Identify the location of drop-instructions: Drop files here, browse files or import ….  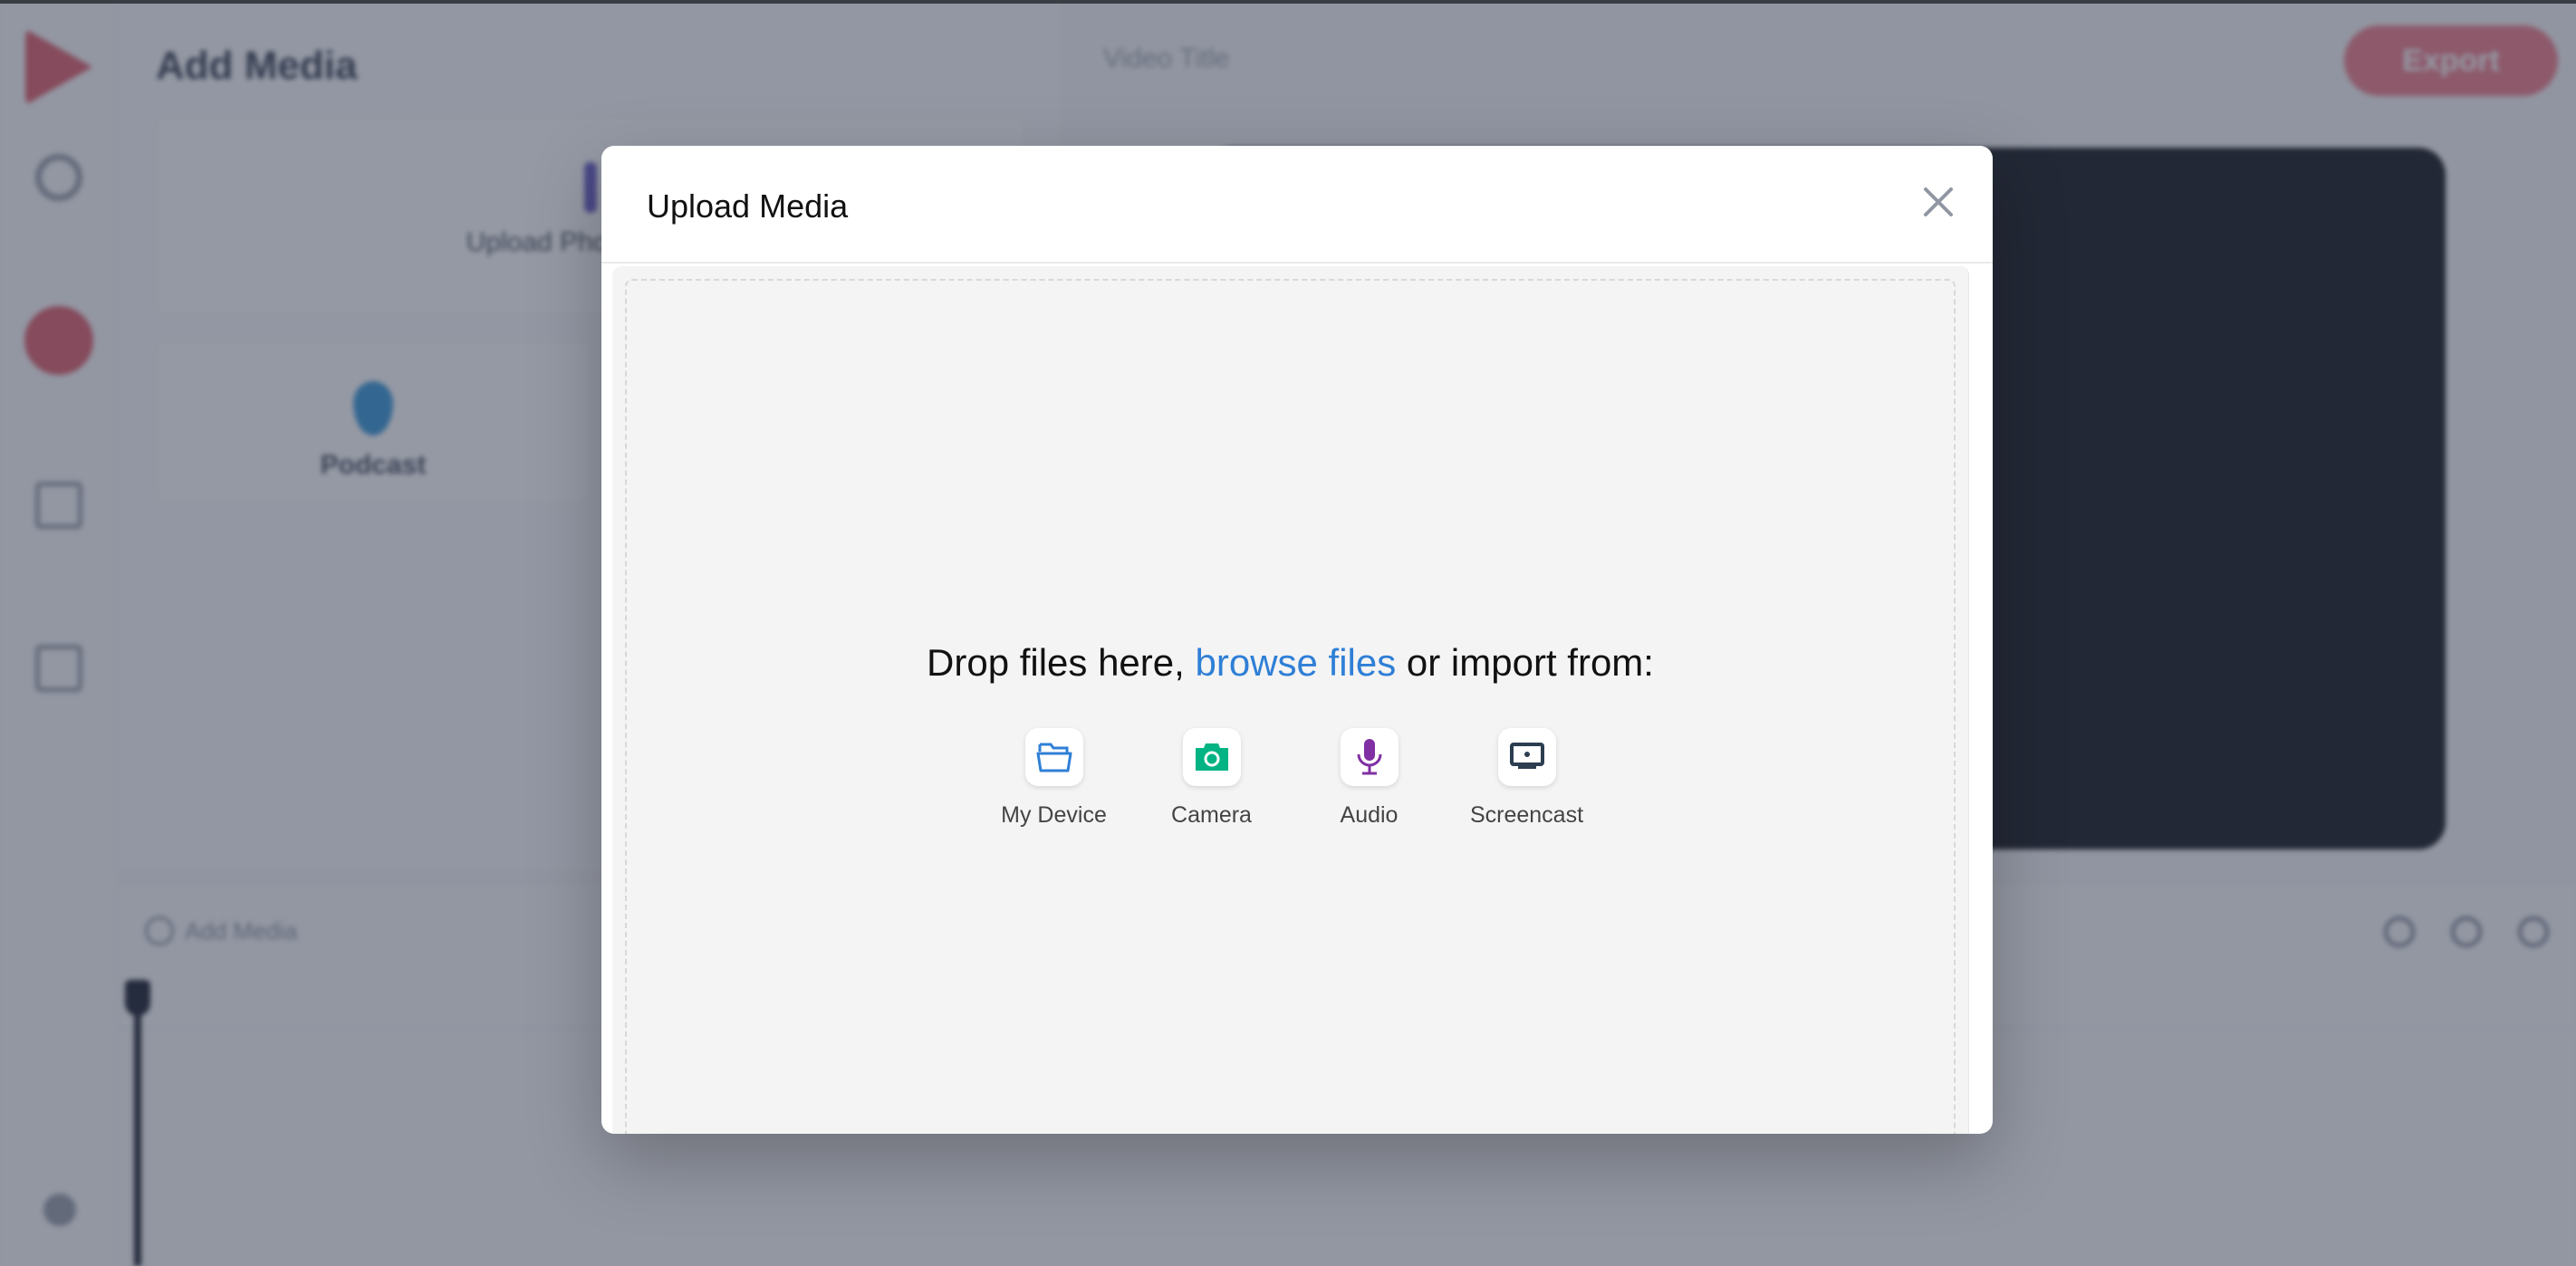
(1290, 662).